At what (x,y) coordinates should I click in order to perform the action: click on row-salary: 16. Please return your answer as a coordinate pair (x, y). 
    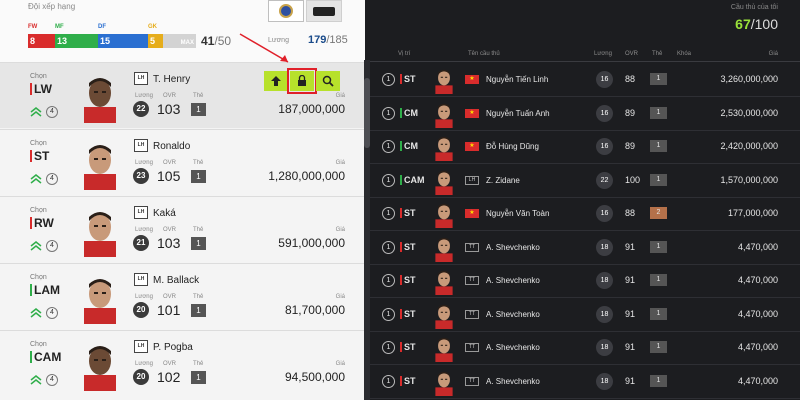
    Looking at the image, I should click on (604, 213).